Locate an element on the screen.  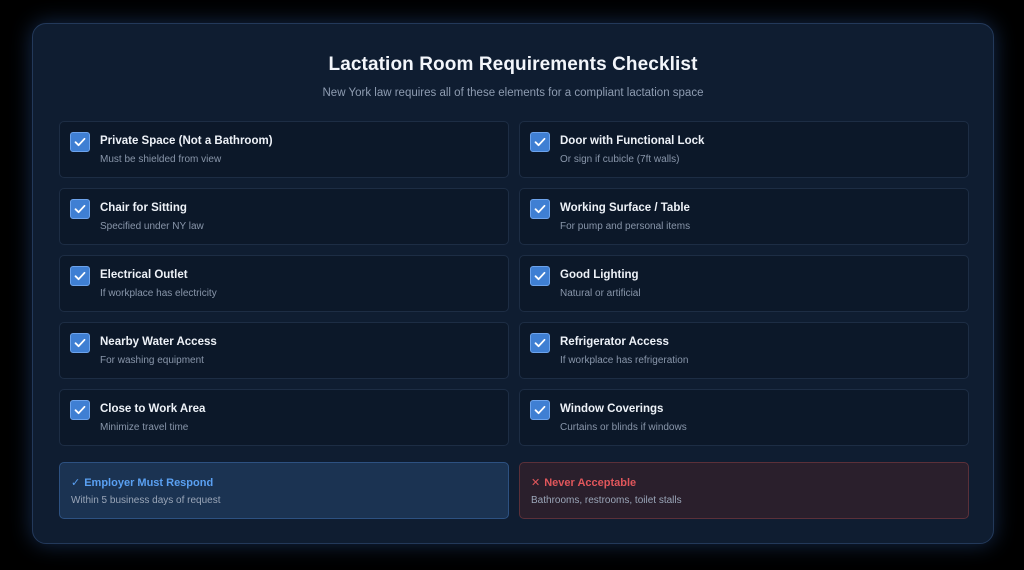
checklist-item-title: Working Surface / Table is located at coordinates (625, 208).